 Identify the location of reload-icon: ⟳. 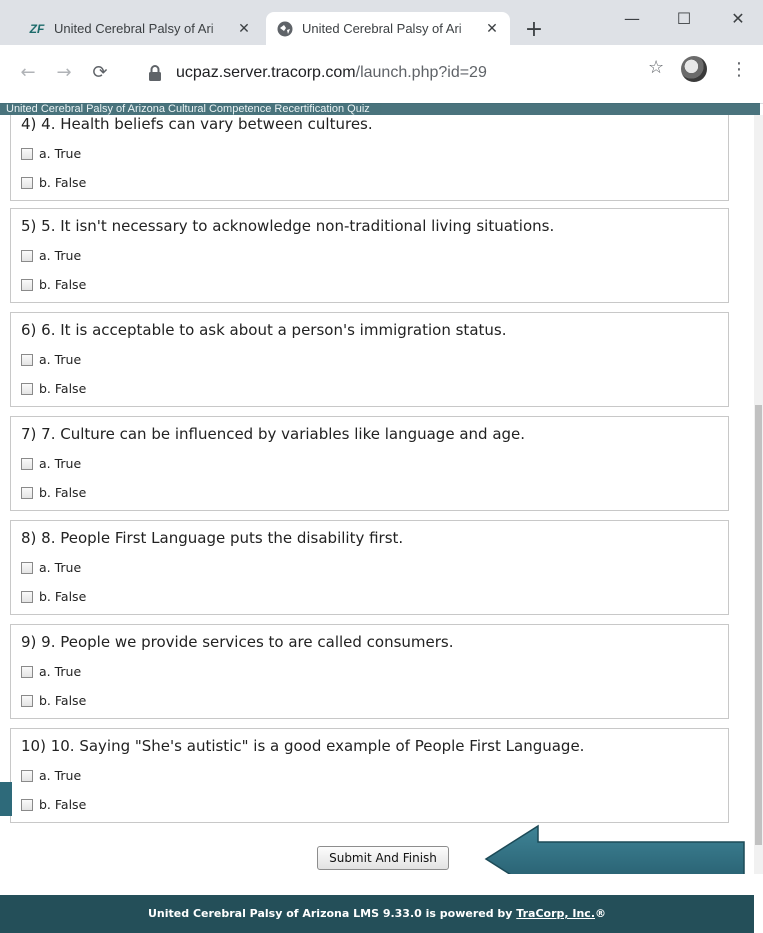
(100, 73).